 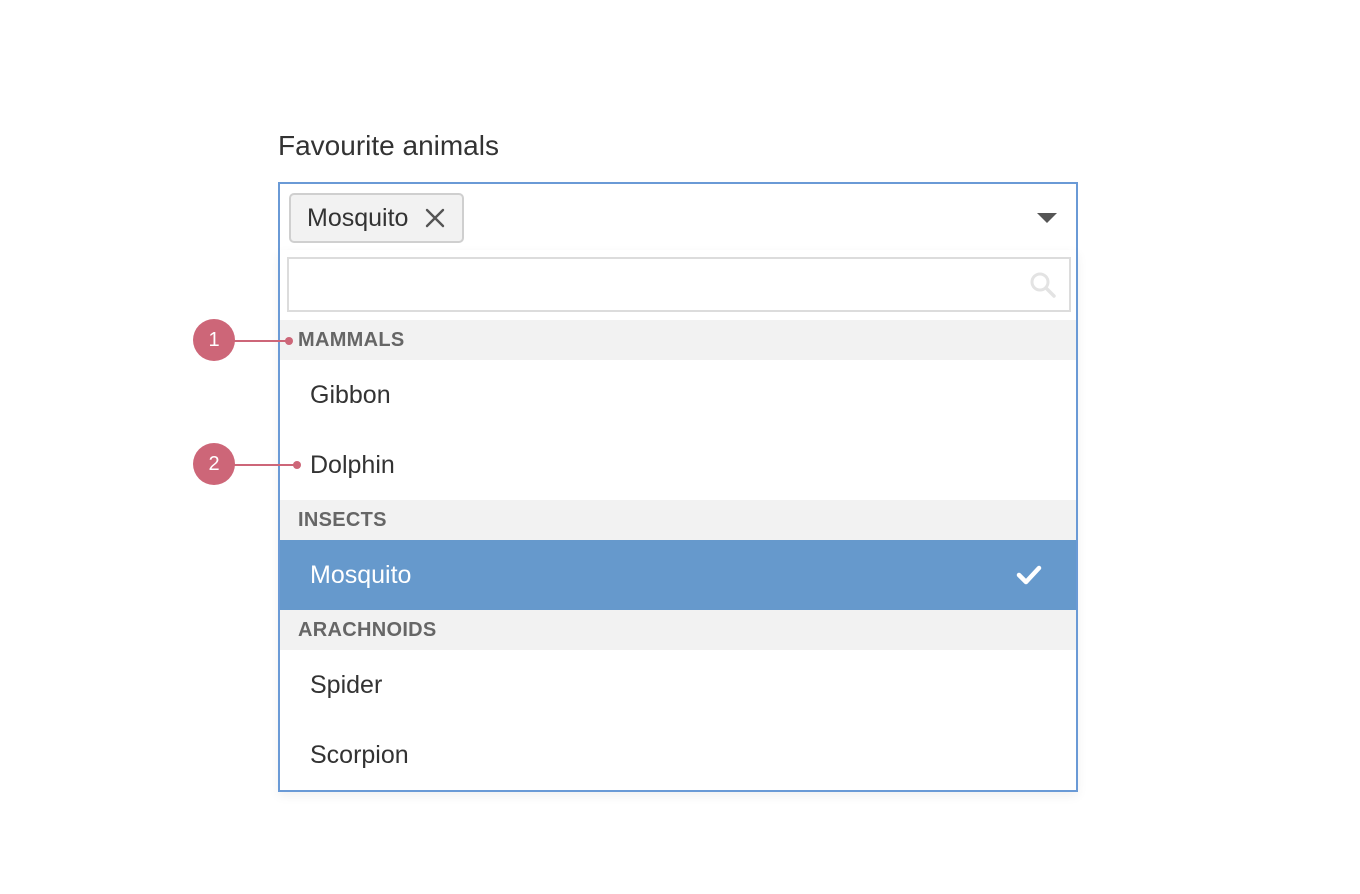 What do you see at coordinates (346, 684) in the screenshot?
I see `option-label: Spider` at bounding box center [346, 684].